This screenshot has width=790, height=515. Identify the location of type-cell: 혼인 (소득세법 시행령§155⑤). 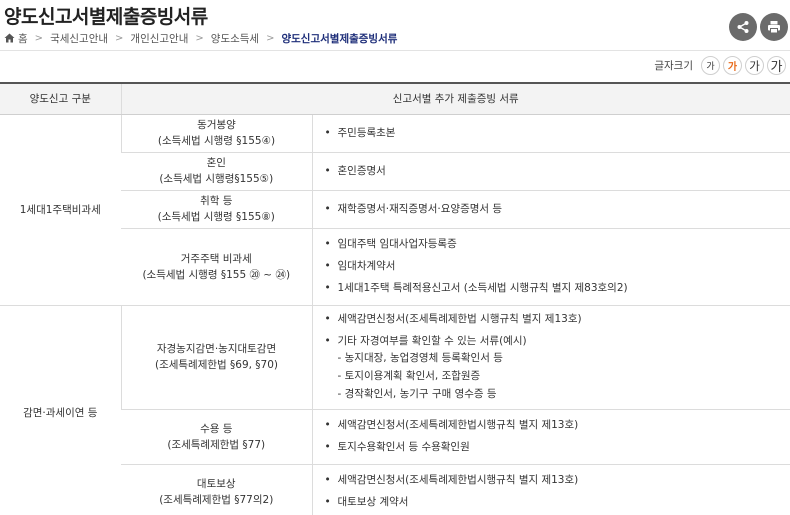
(216, 171).